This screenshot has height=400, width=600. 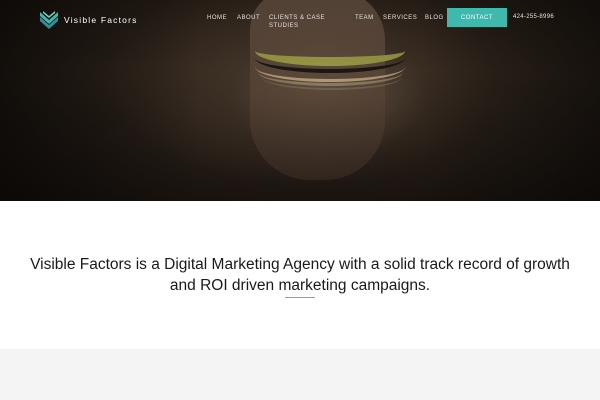 I want to click on phone-number-link: 424-255-8996, so click(x=533, y=17).